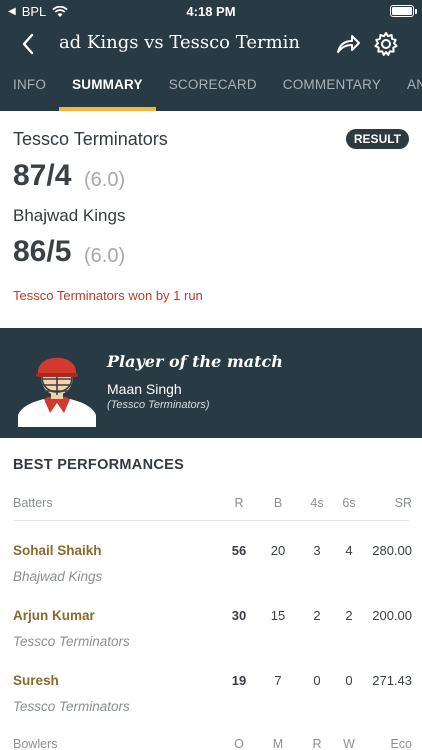 This screenshot has width=422, height=750. Describe the element at coordinates (29, 91) in the screenshot. I see `tab-info: INFO` at that location.